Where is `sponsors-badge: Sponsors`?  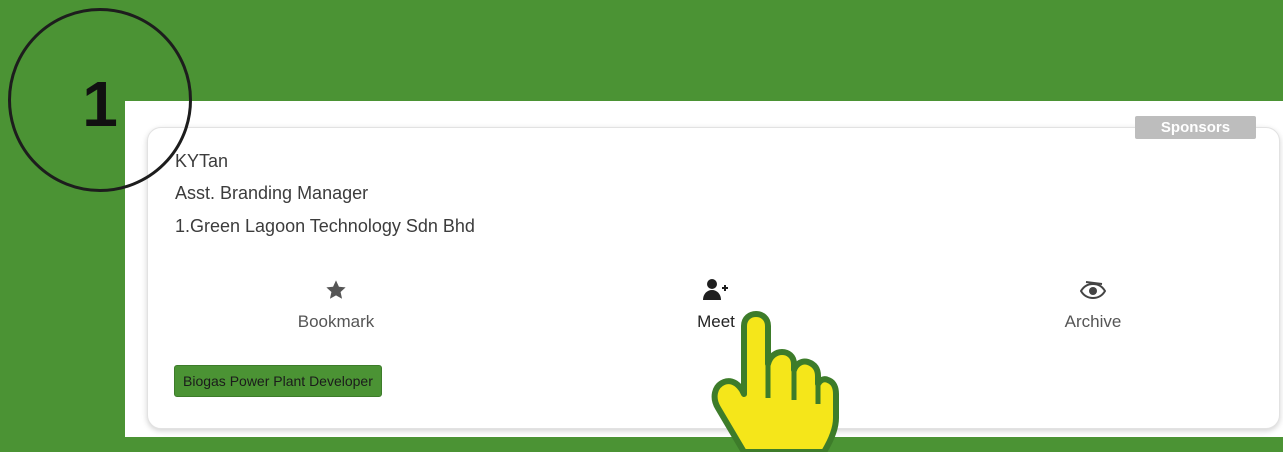
sponsors-badge: Sponsors is located at coordinates (1195, 127).